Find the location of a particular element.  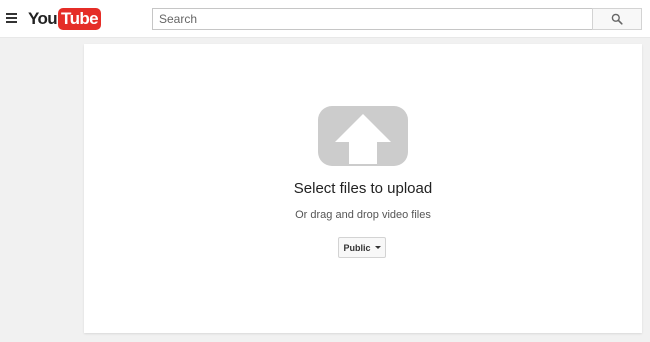

search-button is located at coordinates (617, 19).